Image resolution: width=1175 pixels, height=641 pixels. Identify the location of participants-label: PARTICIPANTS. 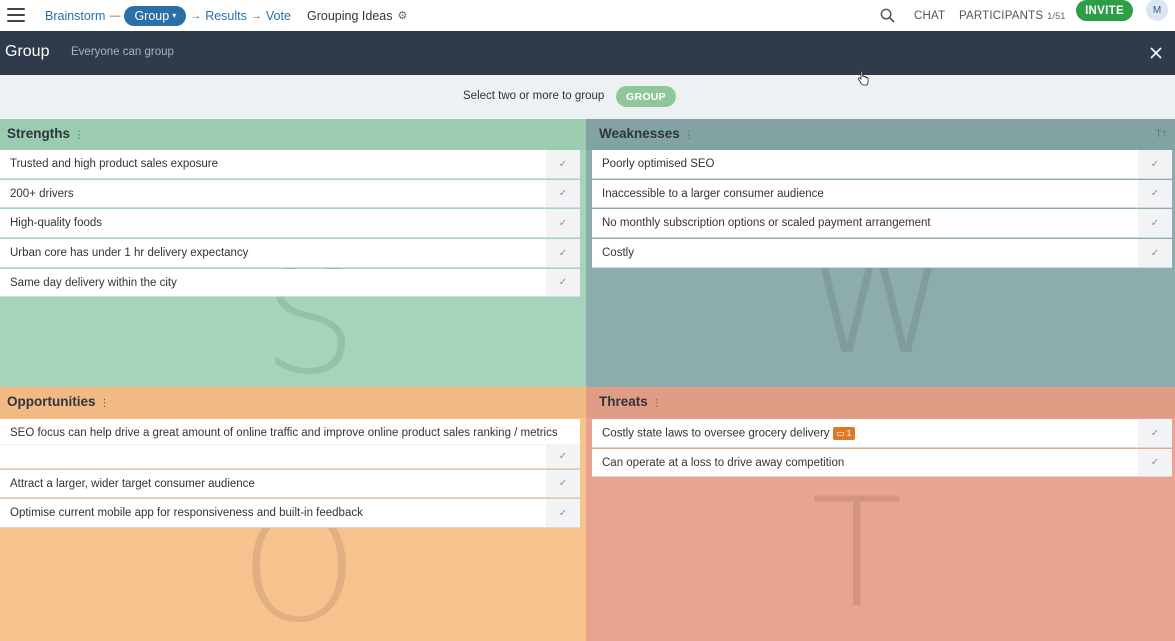
(1001, 15).